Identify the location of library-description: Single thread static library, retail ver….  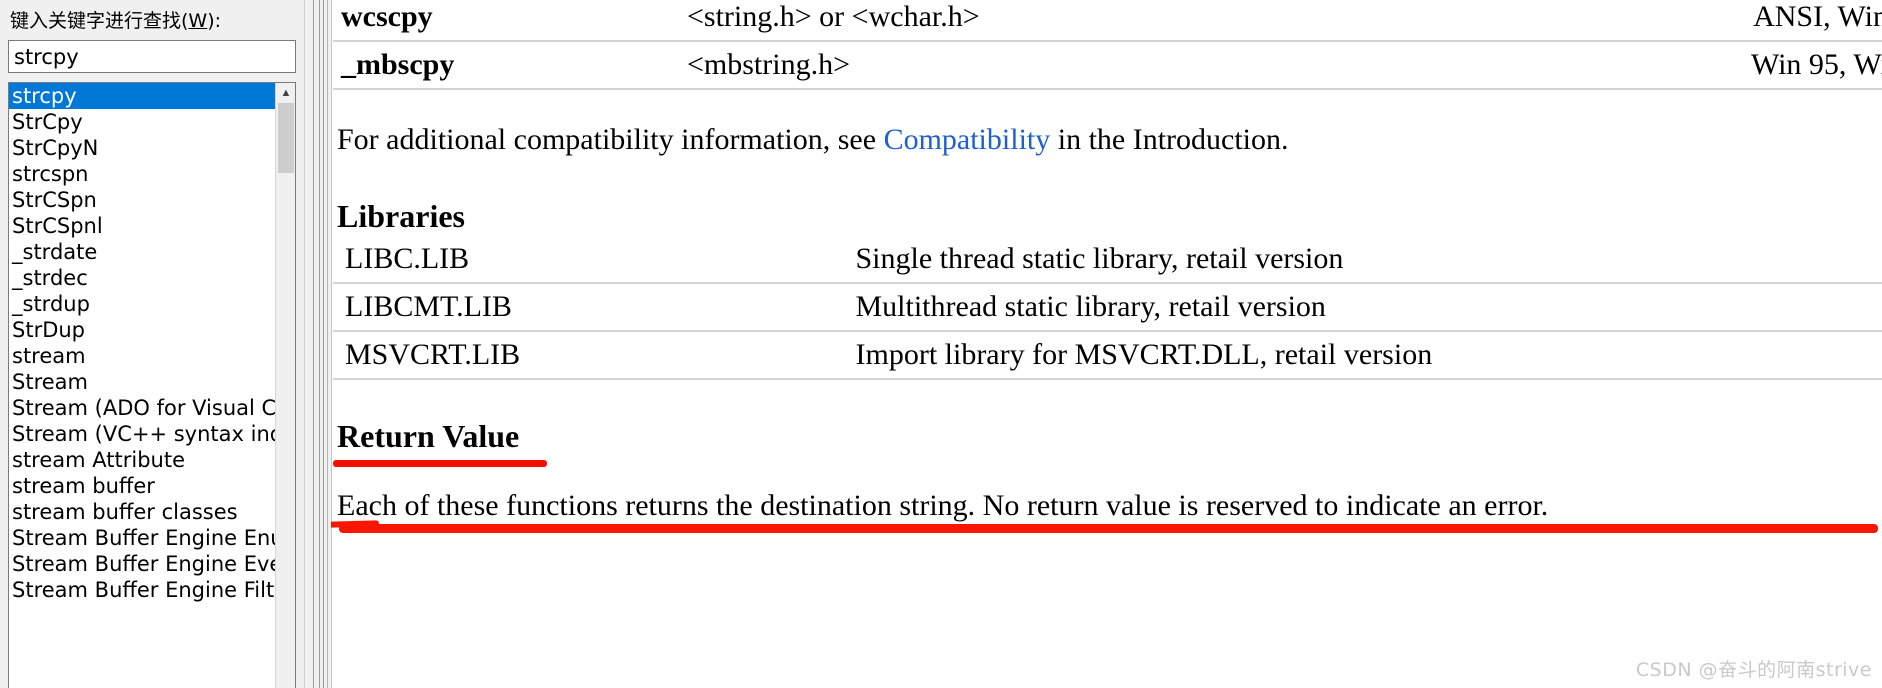
(1099, 258).